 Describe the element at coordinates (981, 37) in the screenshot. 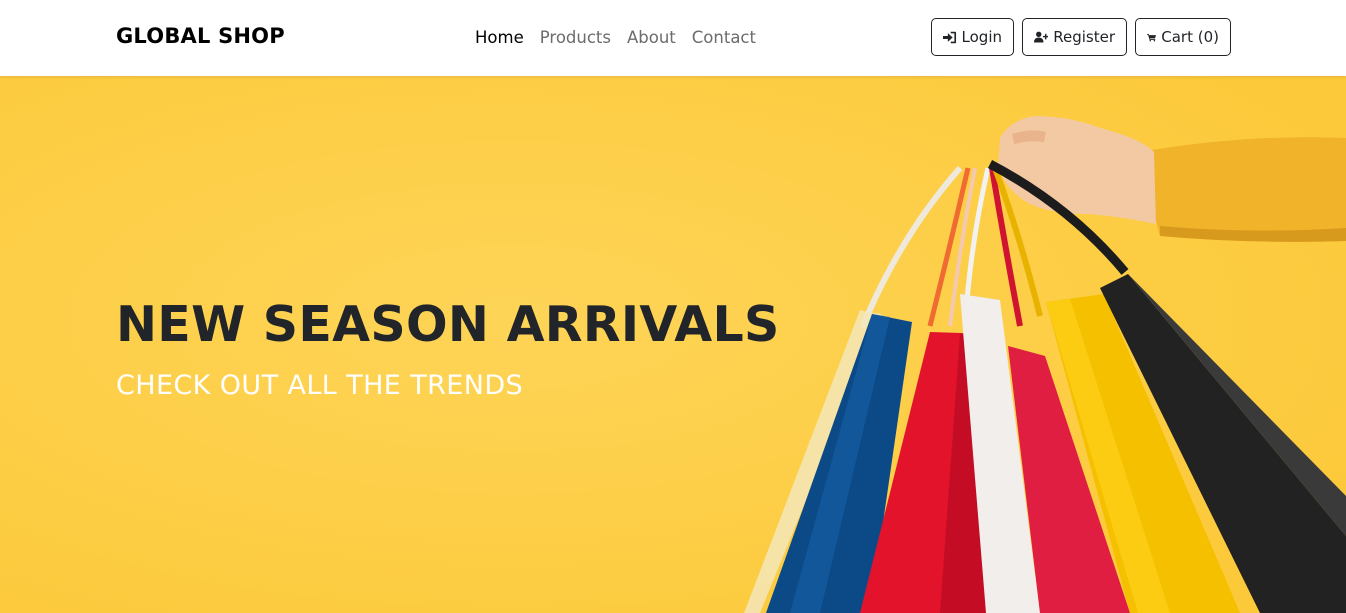

I see `login-label: Login` at that location.